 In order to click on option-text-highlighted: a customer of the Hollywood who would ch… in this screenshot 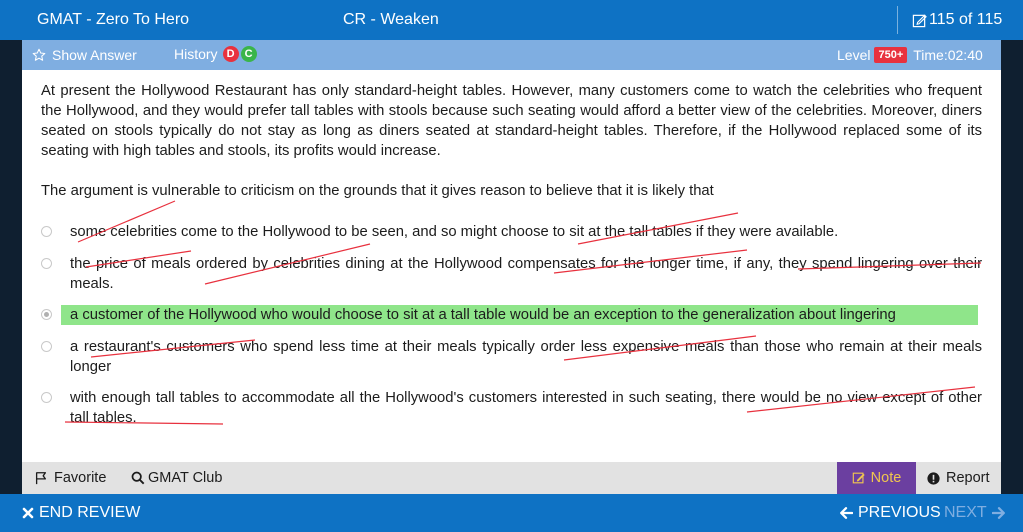, I will do `click(519, 315)`.